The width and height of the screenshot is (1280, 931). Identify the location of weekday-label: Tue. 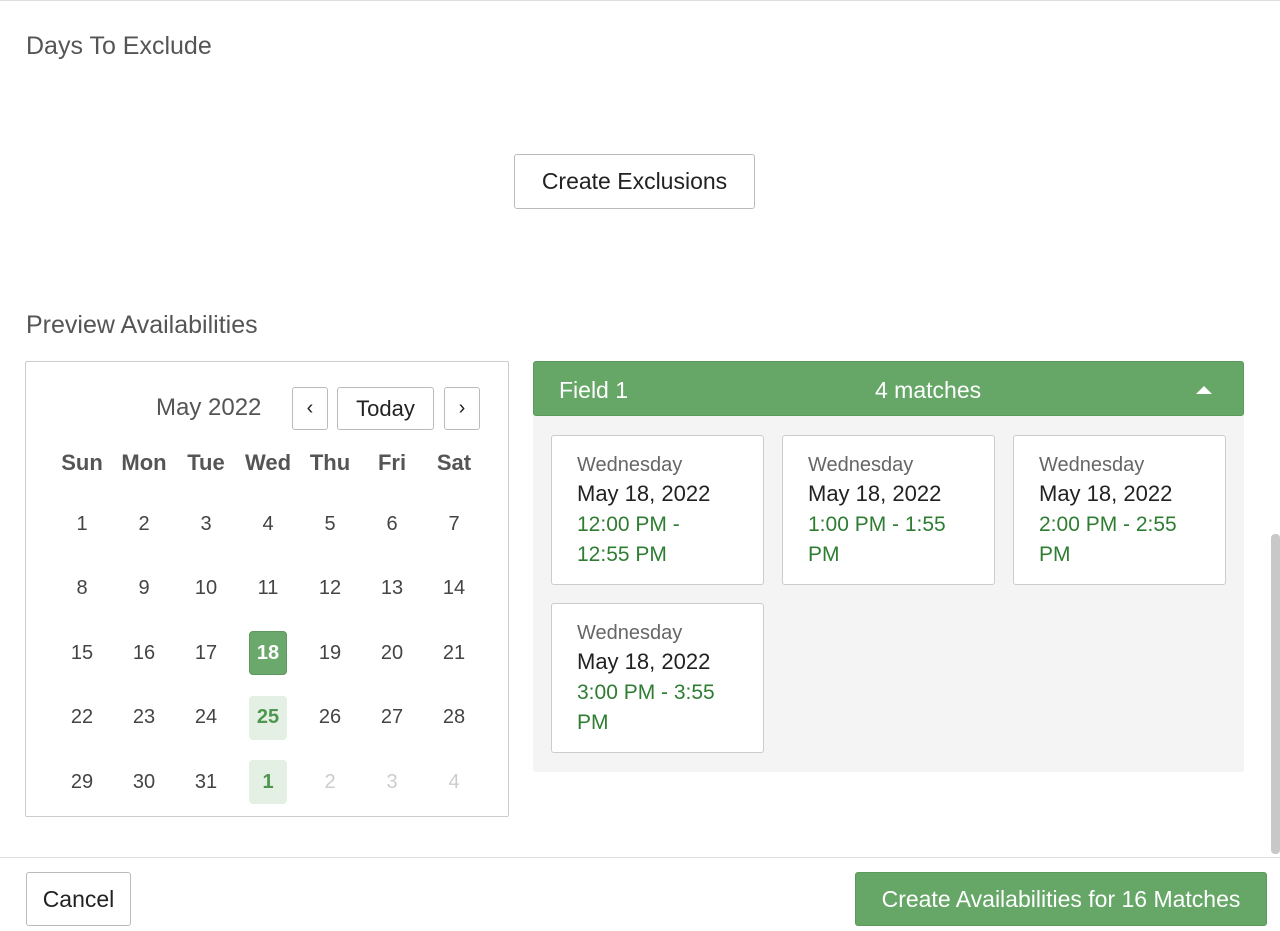
(206, 462).